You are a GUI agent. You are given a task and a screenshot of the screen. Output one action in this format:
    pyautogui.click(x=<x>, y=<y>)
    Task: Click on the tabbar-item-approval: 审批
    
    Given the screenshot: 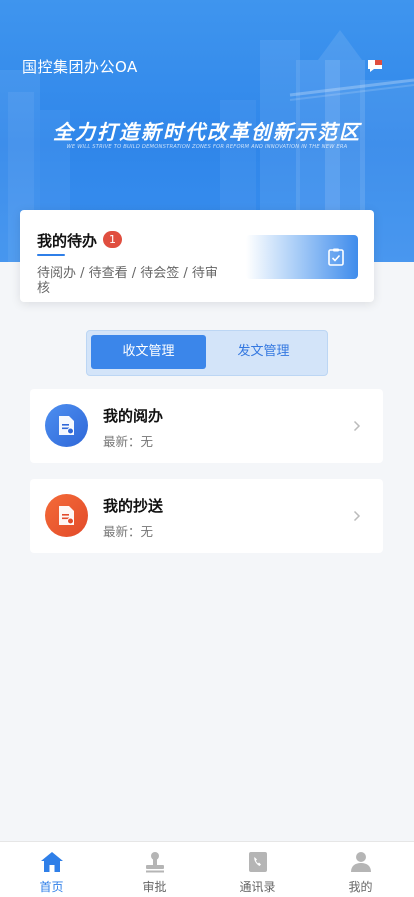 What is the action you would take?
    pyautogui.click(x=154, y=869)
    